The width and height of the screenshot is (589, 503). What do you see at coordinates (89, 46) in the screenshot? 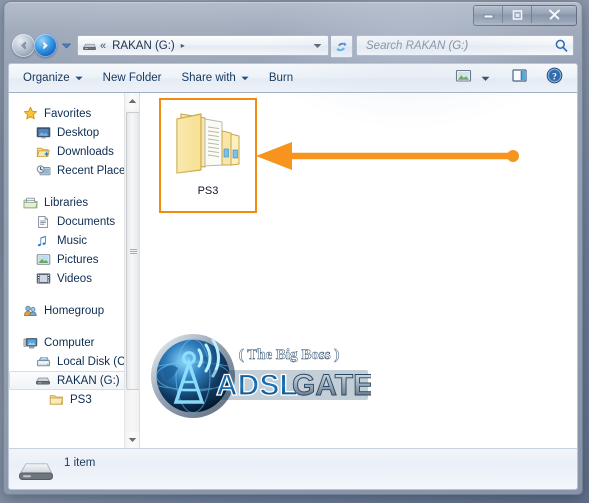
I see `address-drive-icon` at bounding box center [89, 46].